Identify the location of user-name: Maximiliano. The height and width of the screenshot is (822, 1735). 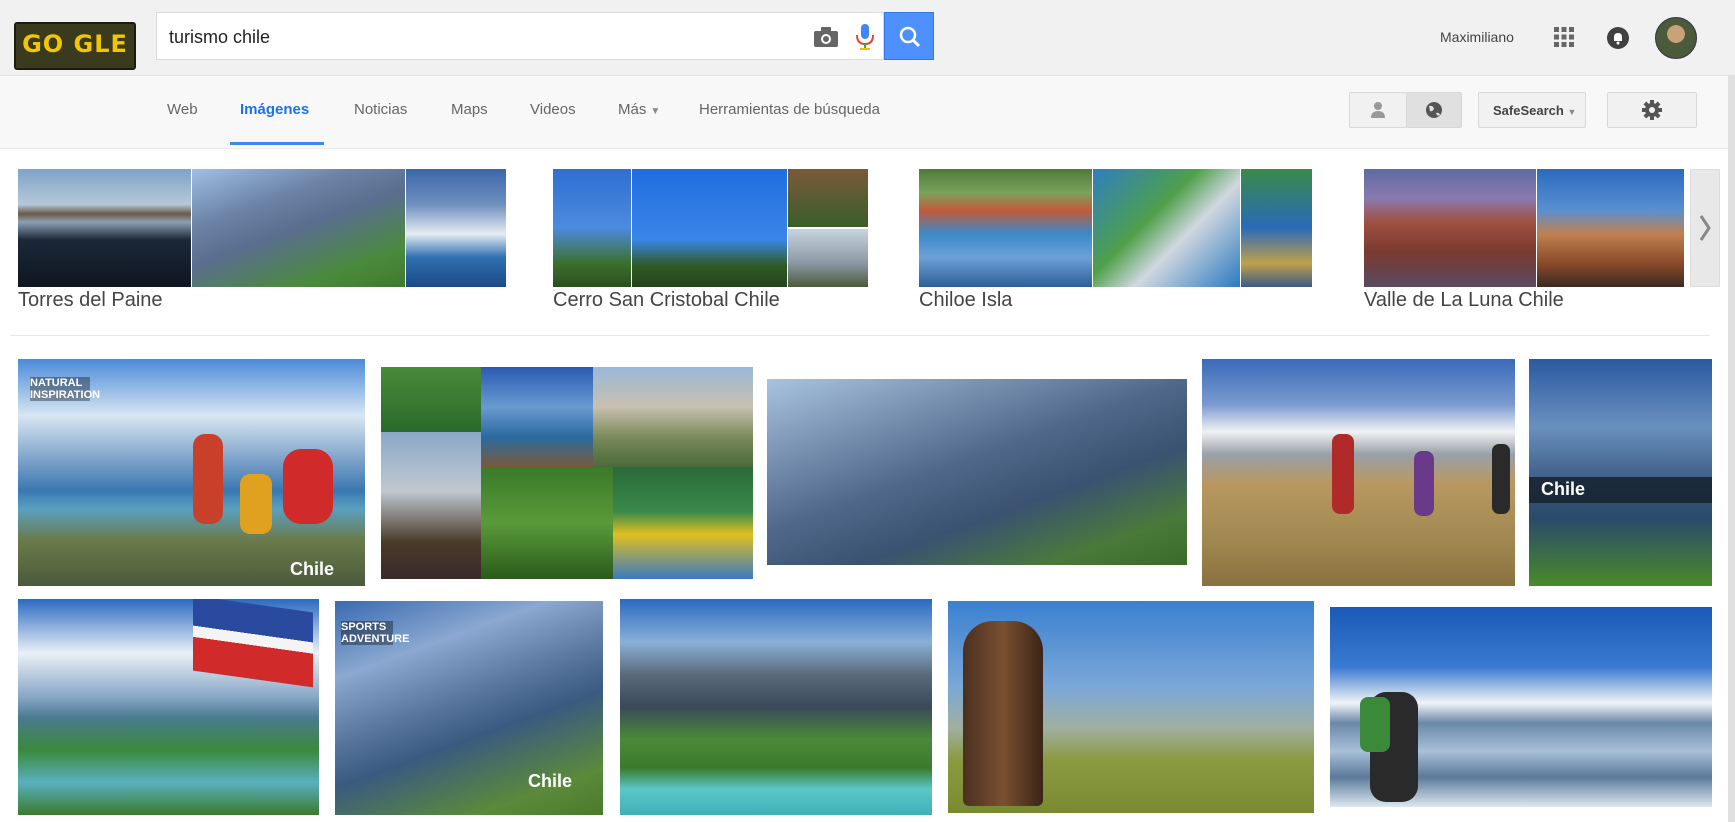
(1477, 37).